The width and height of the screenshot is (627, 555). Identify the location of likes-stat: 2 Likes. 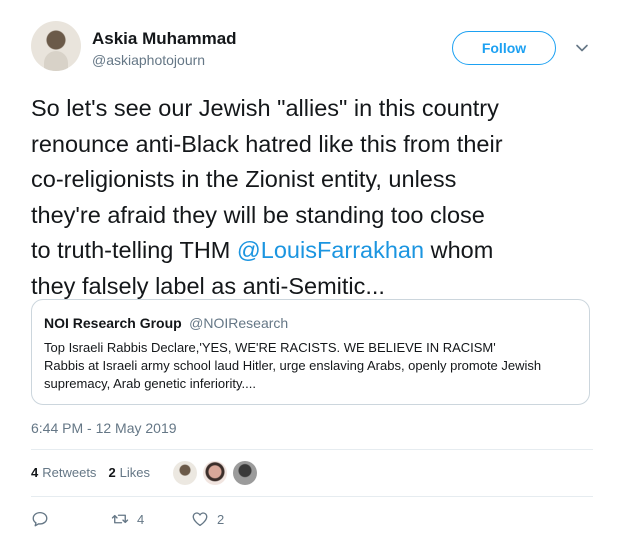
(129, 472).